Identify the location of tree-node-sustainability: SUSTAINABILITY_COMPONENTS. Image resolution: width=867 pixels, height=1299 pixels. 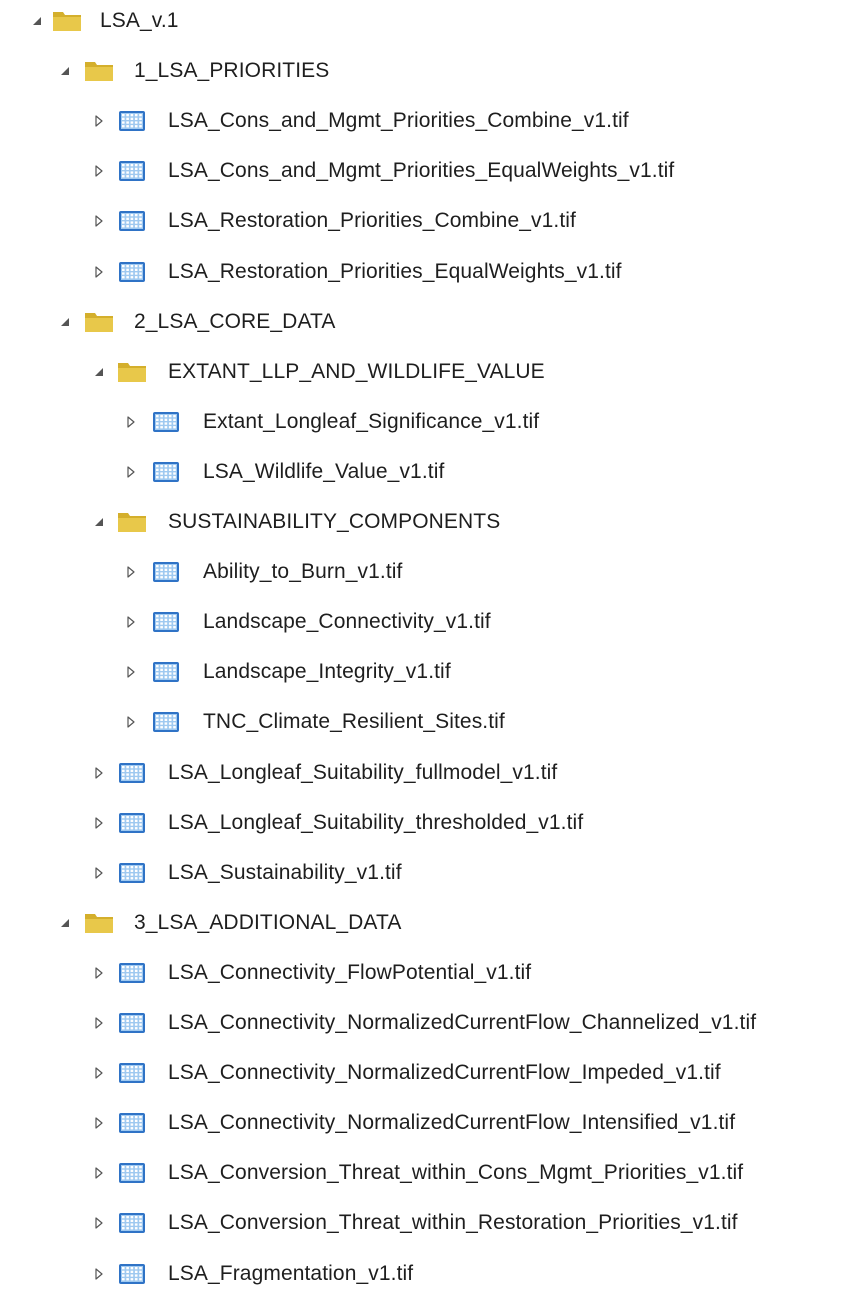
(433, 522).